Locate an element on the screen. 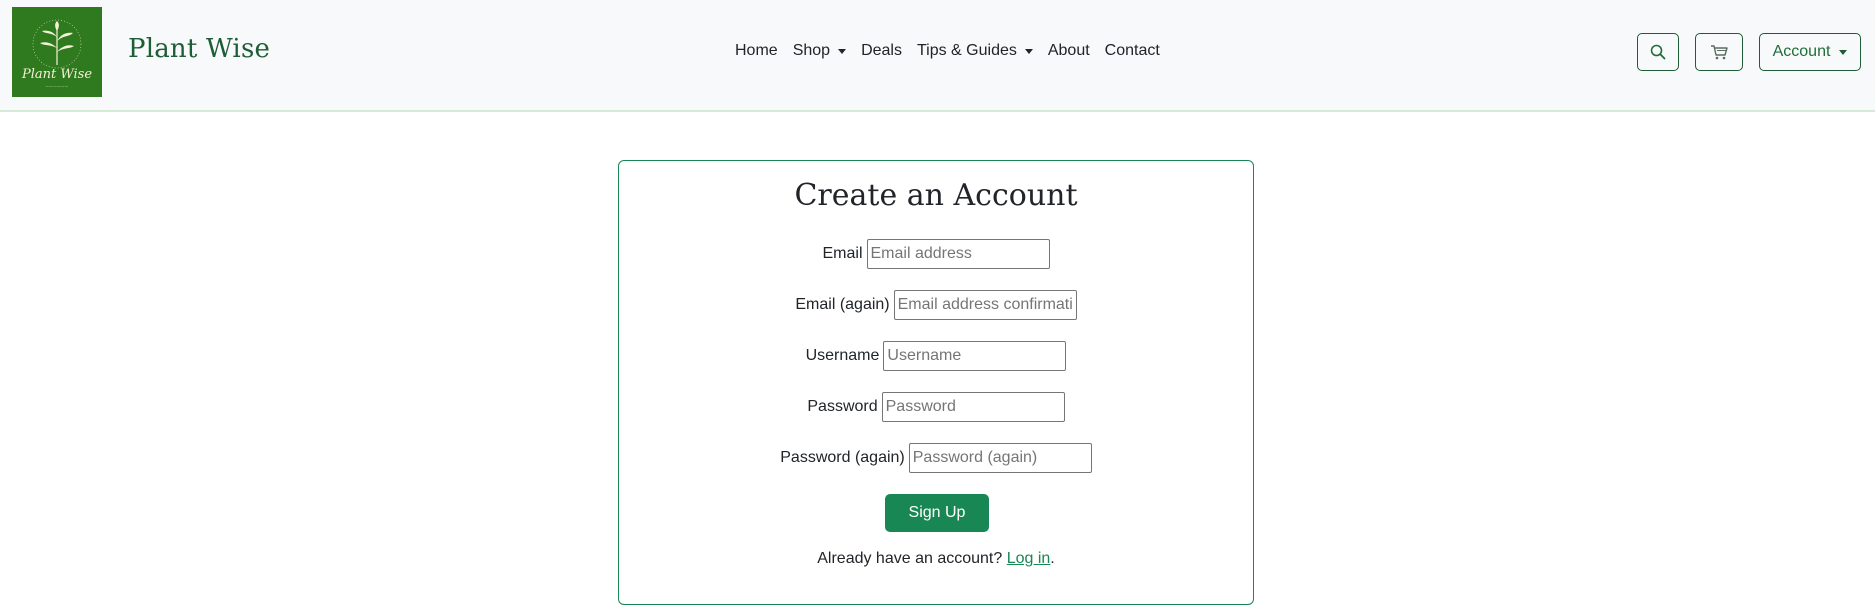  email-row: Email is located at coordinates (936, 254).